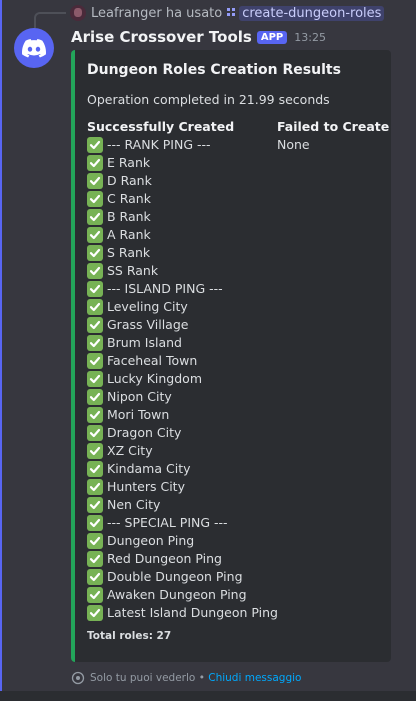 Image resolution: width=416 pixels, height=701 pixels. What do you see at coordinates (151, 540) in the screenshot?
I see `role-name: Dungeon Ping` at bounding box center [151, 540].